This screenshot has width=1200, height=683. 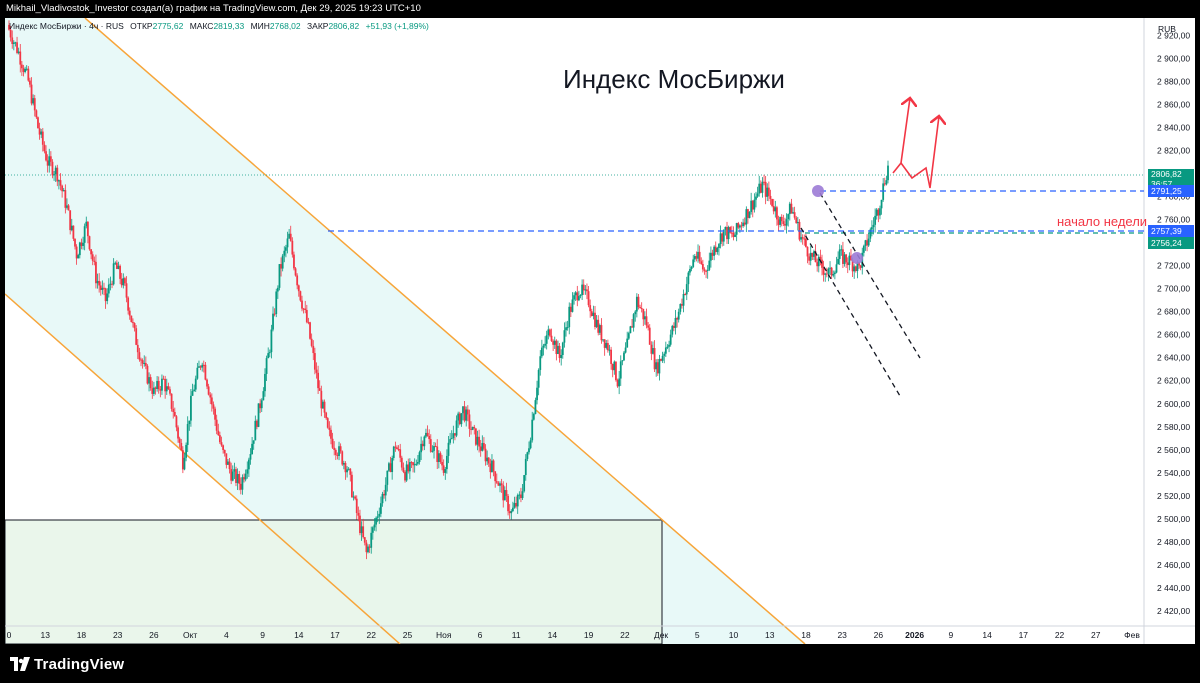 I want to click on footer-bar: TradingView, so click(x=600, y=663).